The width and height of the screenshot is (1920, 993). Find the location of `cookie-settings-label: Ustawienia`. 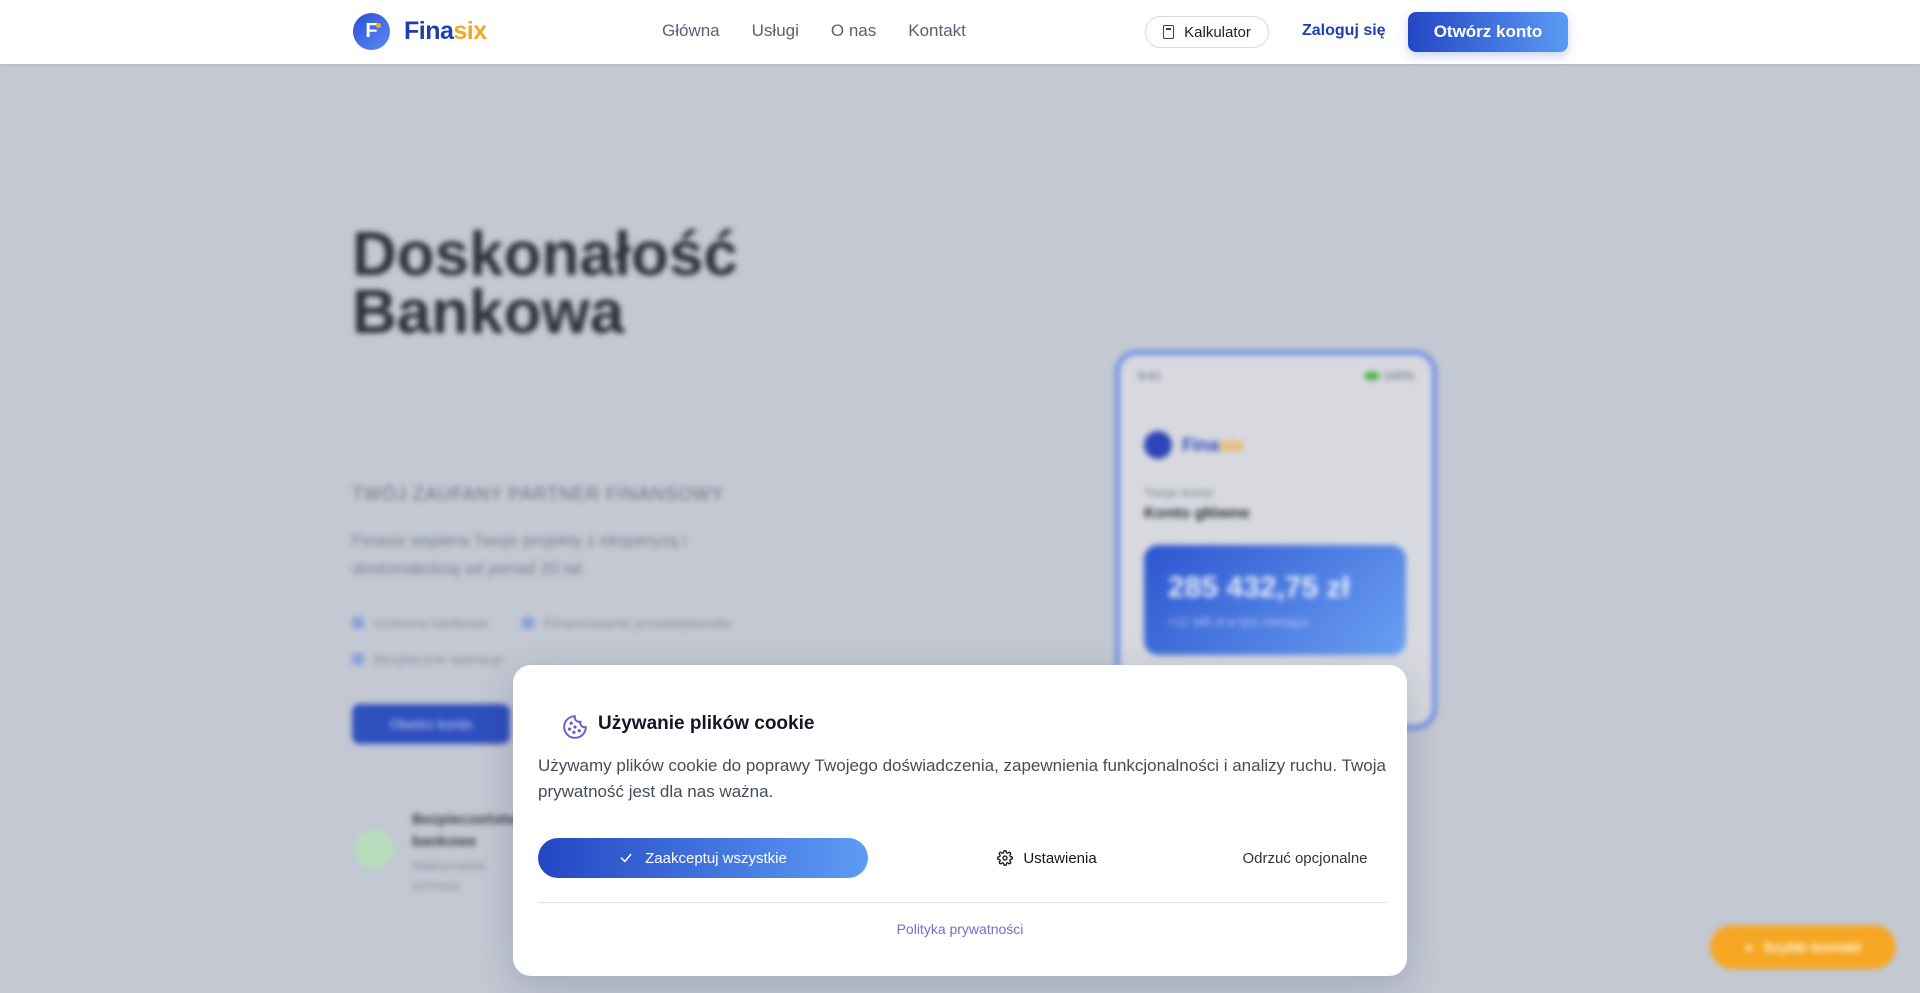

cookie-settings-label: Ustawienia is located at coordinates (1060, 858).